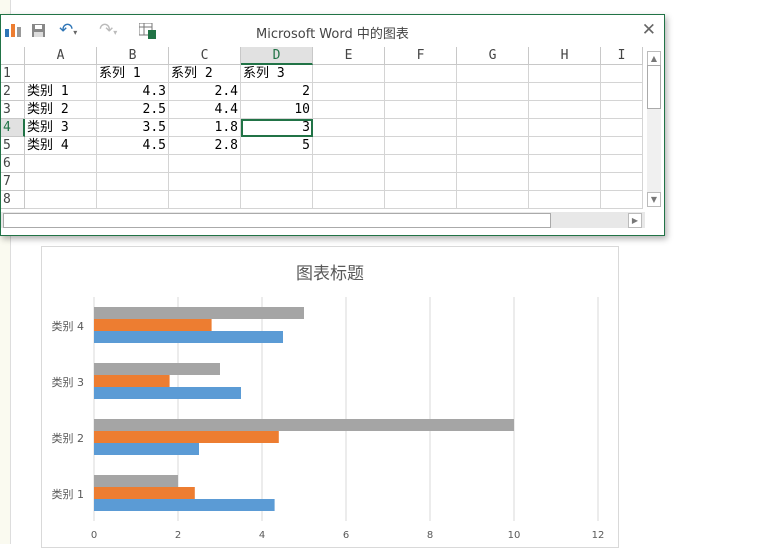 The height and width of the screenshot is (548, 774). Describe the element at coordinates (493, 200) in the screenshot. I see `cell-g8` at that location.